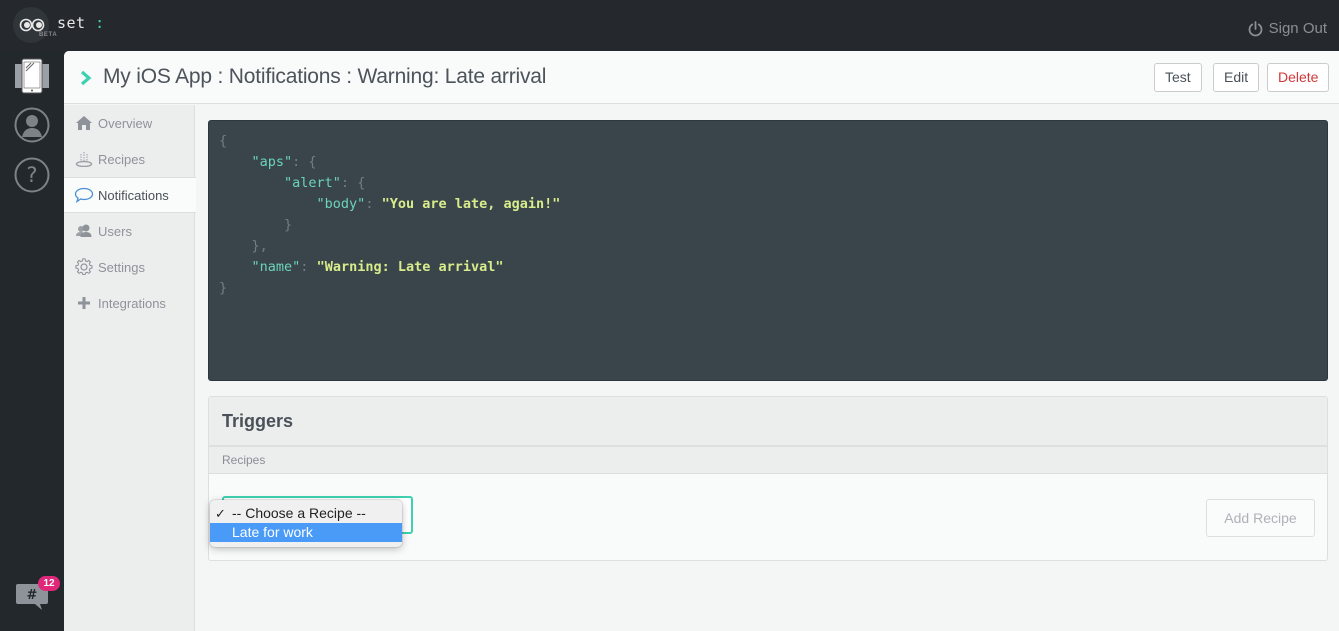  I want to click on json-key: "name", so click(276, 267).